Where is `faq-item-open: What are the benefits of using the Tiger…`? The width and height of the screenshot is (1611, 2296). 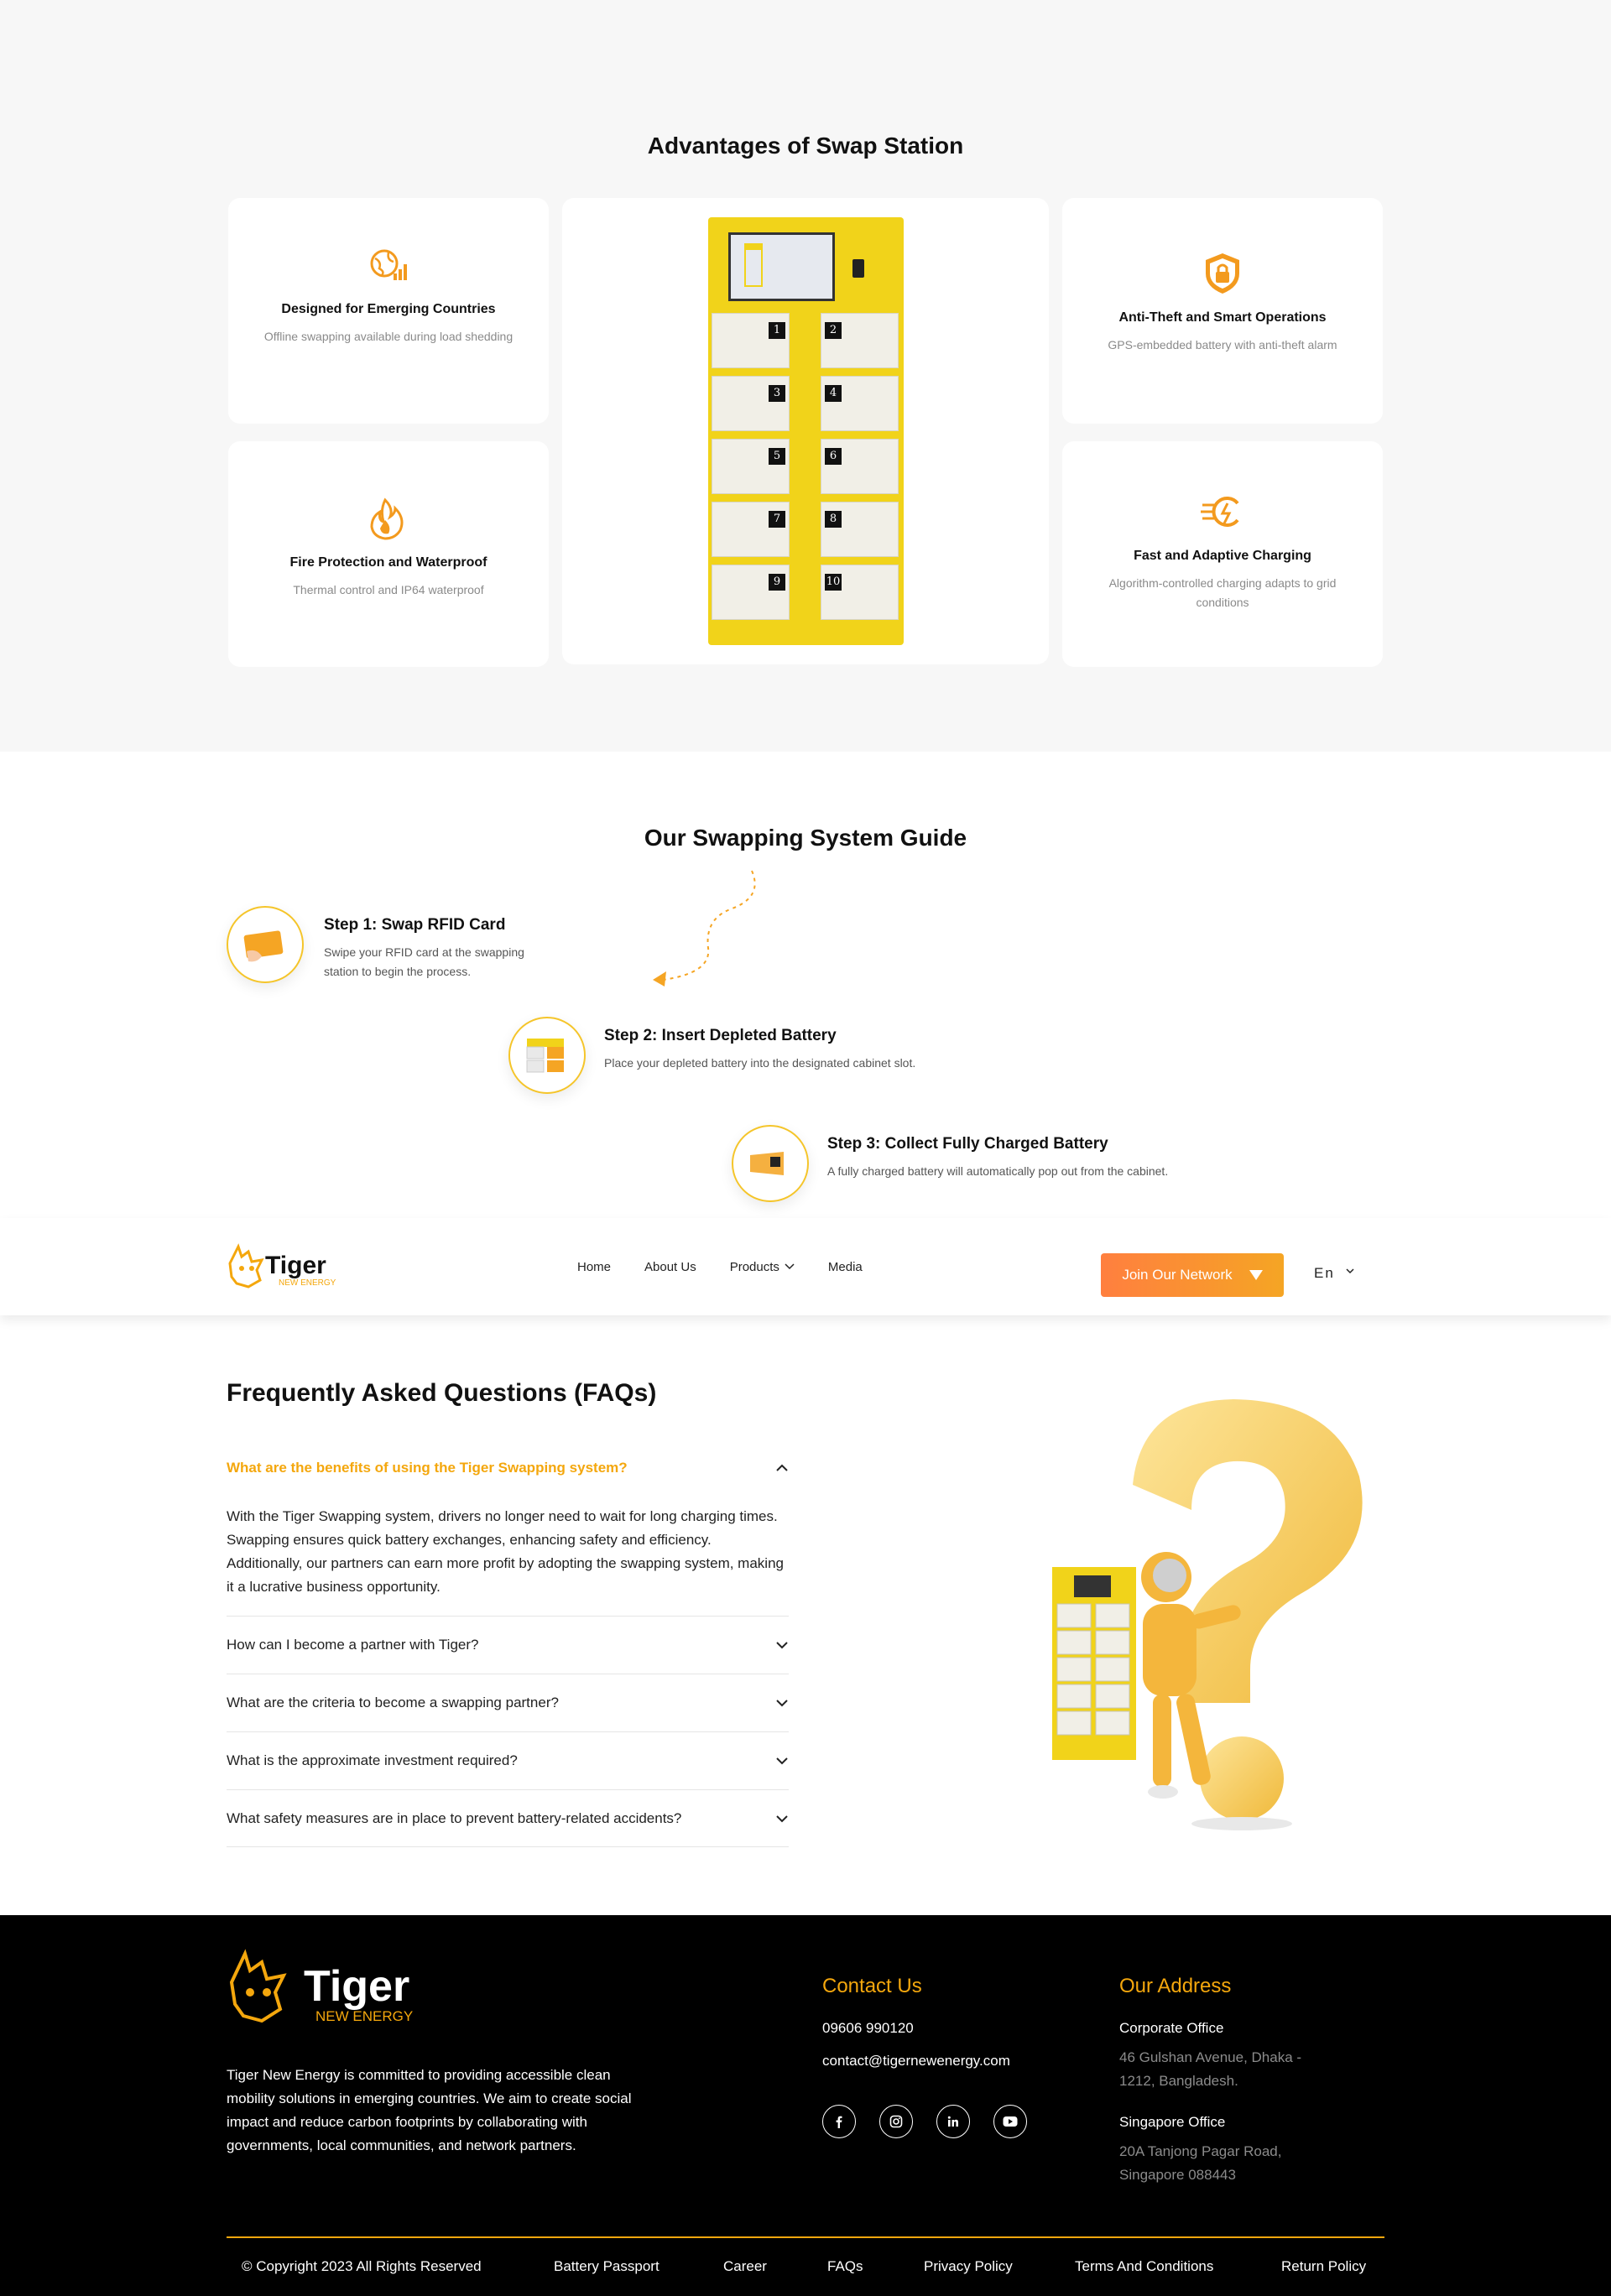 faq-item-open: What are the benefits of using the Tiger… is located at coordinates (508, 1468).